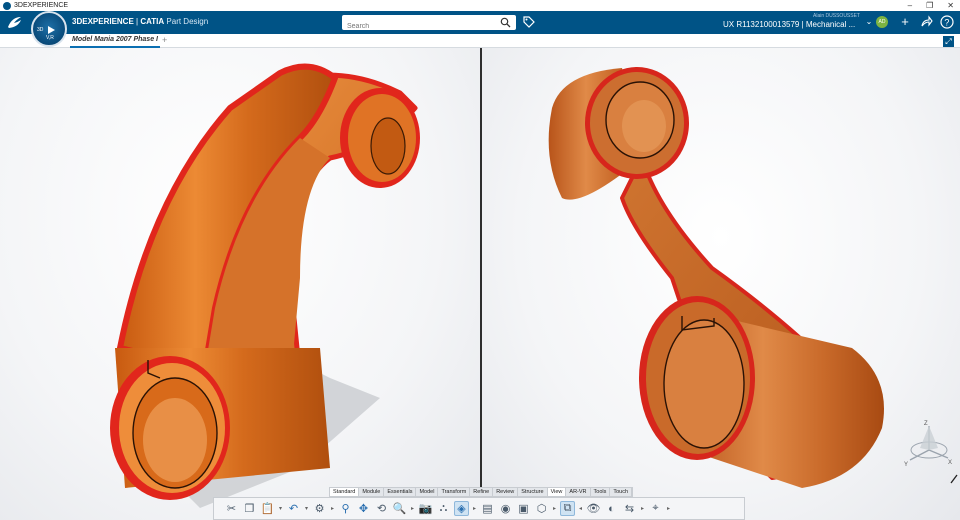 The image size is (960, 520). I want to click on brand-platform: 3DEXPERIENCE, so click(103, 21).